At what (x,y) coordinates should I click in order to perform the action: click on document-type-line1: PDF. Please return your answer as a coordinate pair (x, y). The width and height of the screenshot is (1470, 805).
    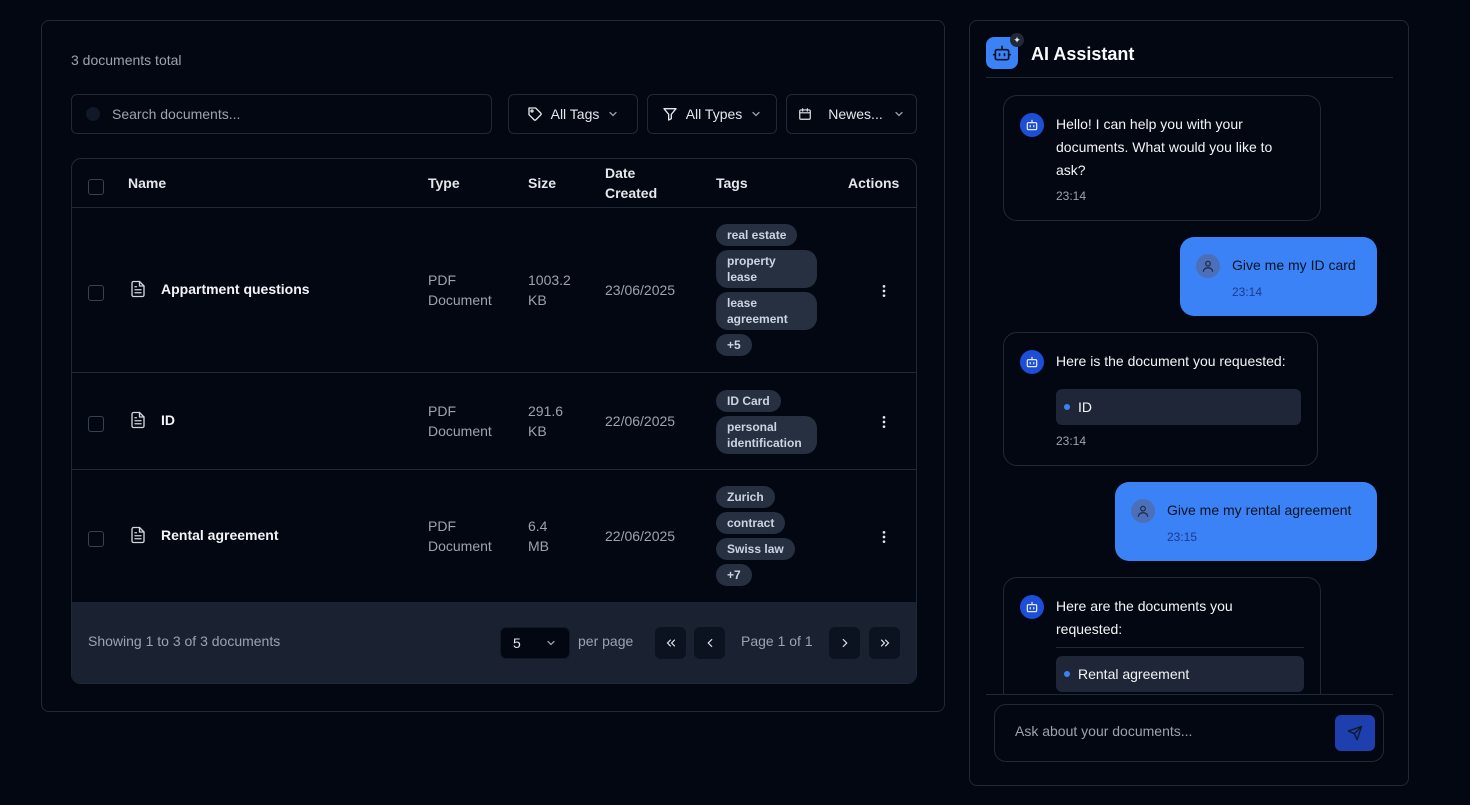
    Looking at the image, I should click on (442, 411).